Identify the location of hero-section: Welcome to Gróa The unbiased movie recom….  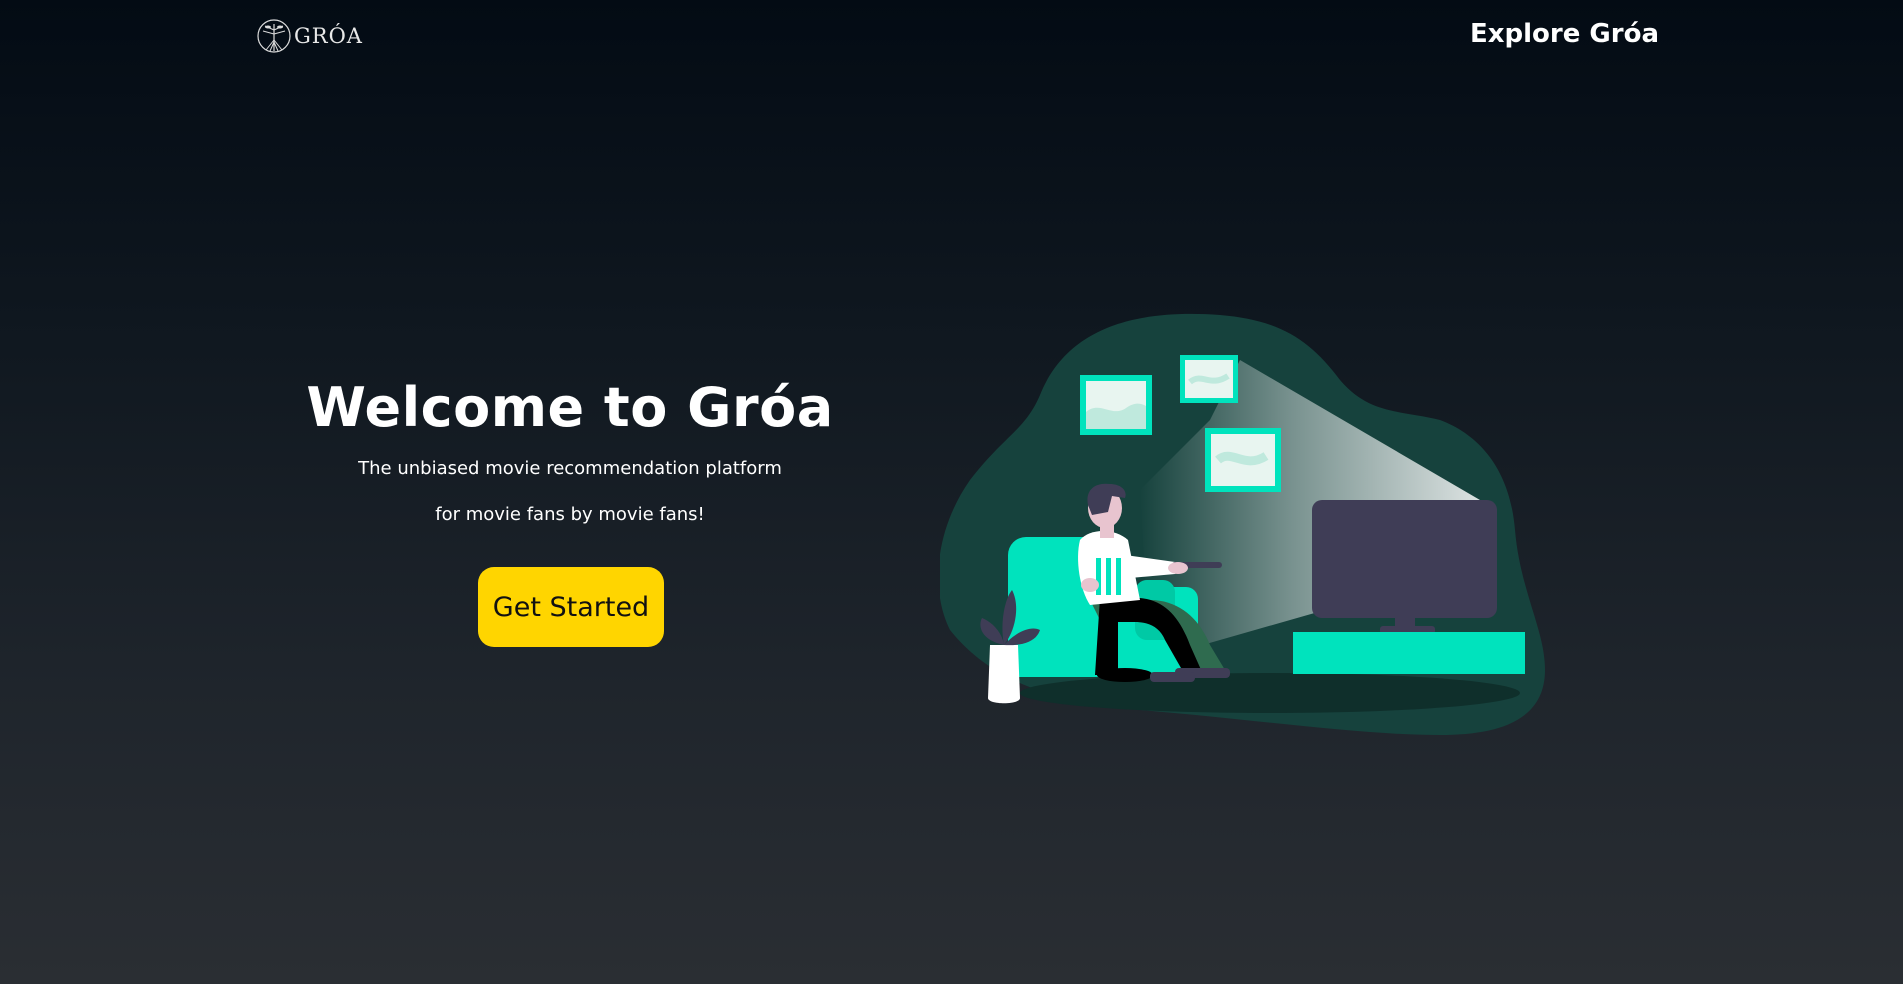
(570, 454).